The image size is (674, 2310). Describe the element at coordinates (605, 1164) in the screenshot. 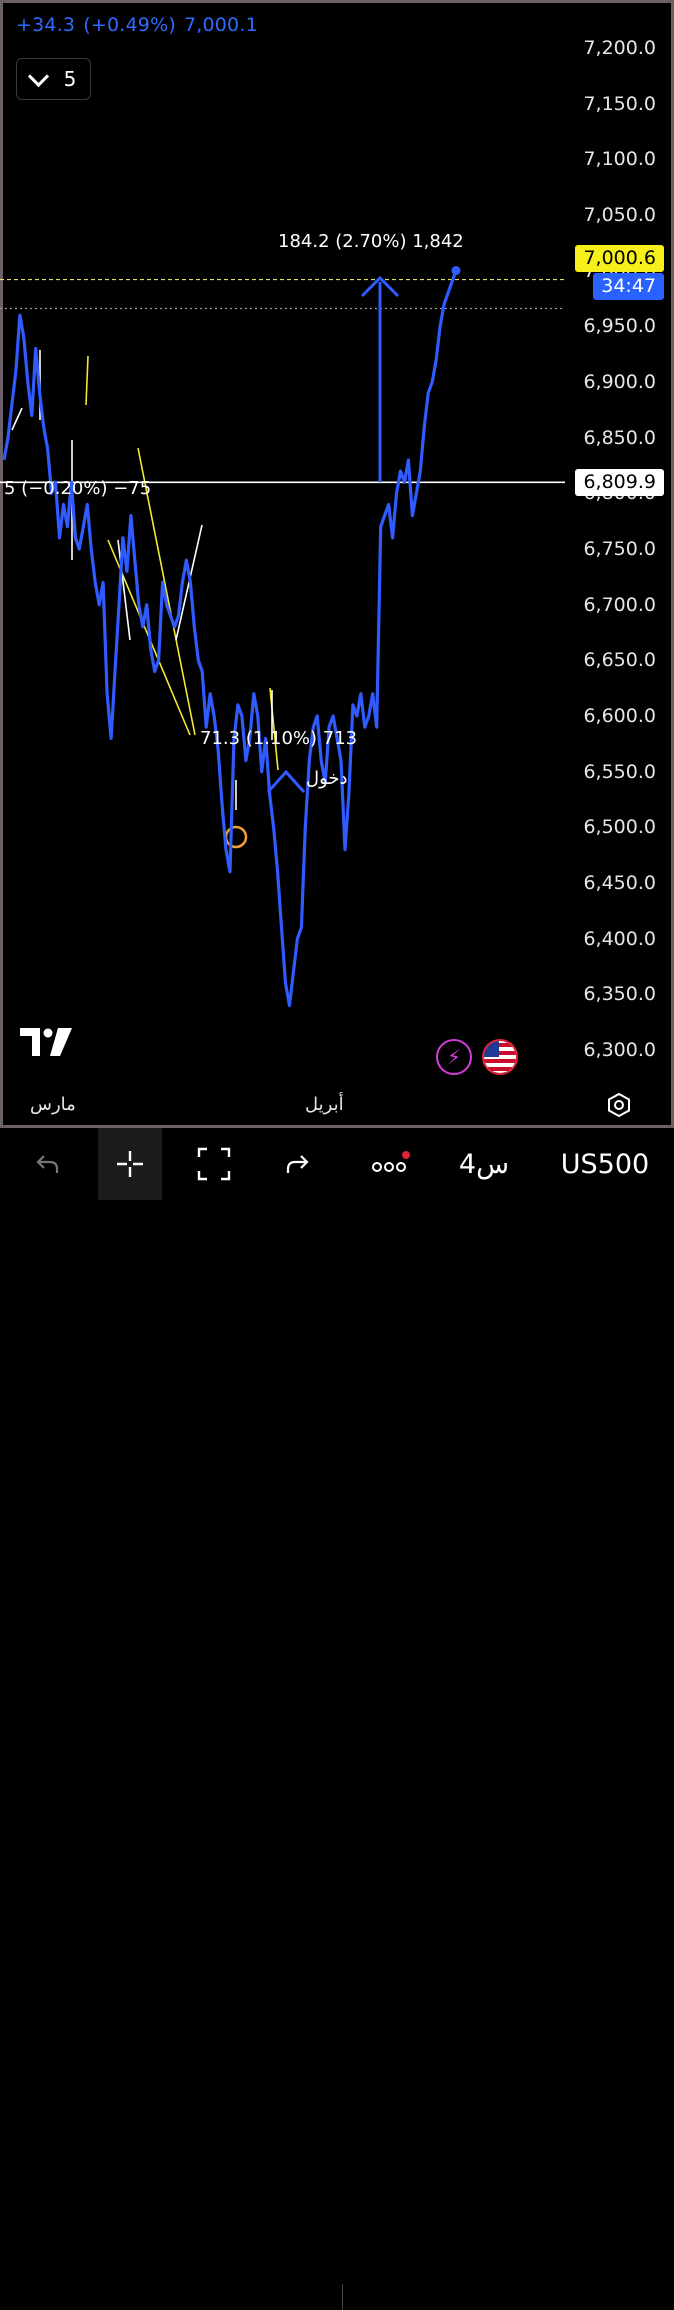

I see `symbol-button: US500` at that location.